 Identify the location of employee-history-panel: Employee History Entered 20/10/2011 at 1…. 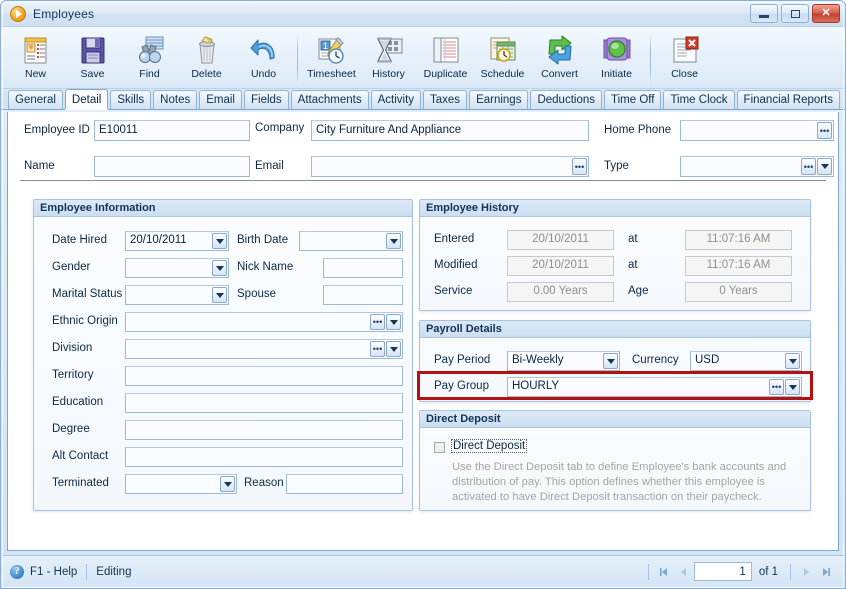
(615, 255).